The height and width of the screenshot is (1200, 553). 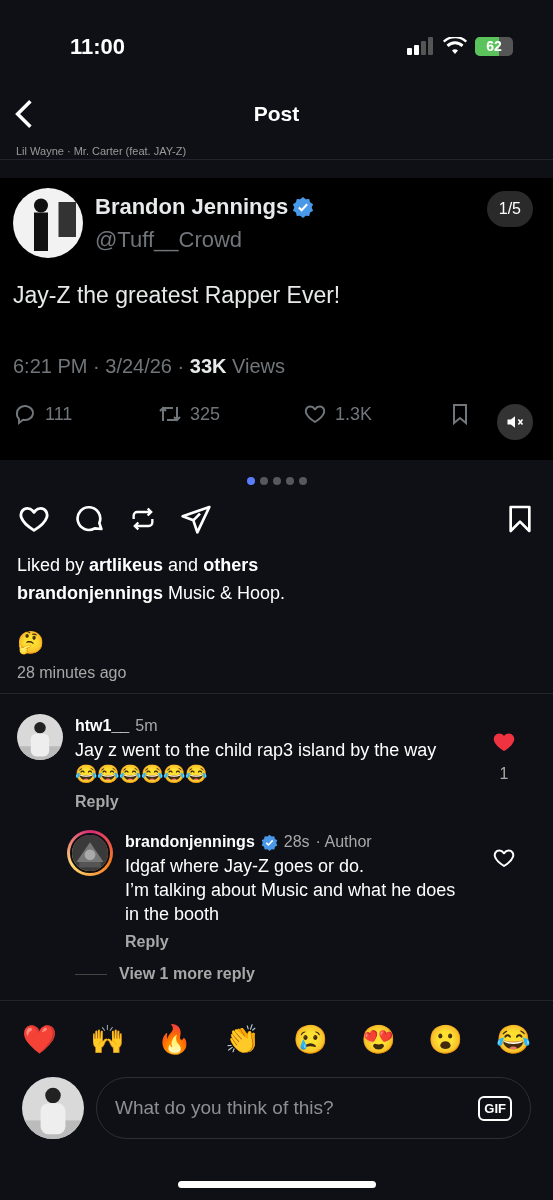 I want to click on gif-button: GIF, so click(x=495, y=1108).